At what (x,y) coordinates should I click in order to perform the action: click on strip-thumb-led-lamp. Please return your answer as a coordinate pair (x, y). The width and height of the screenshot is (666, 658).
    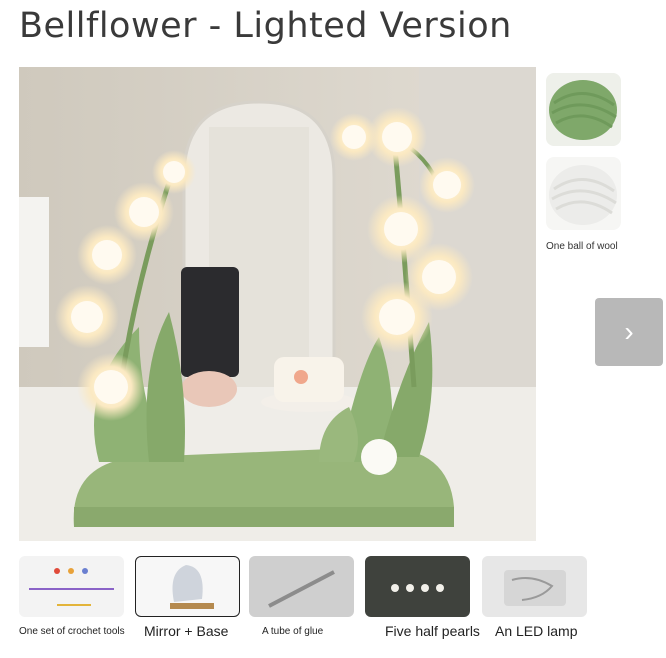
    Looking at the image, I should click on (534, 586).